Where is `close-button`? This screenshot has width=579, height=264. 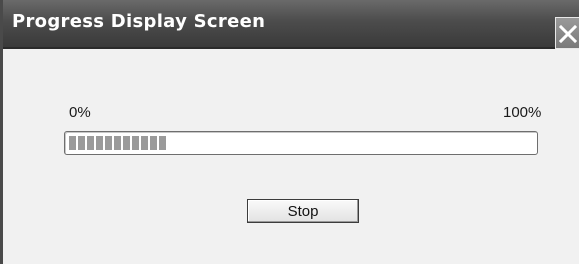
close-button is located at coordinates (567, 33).